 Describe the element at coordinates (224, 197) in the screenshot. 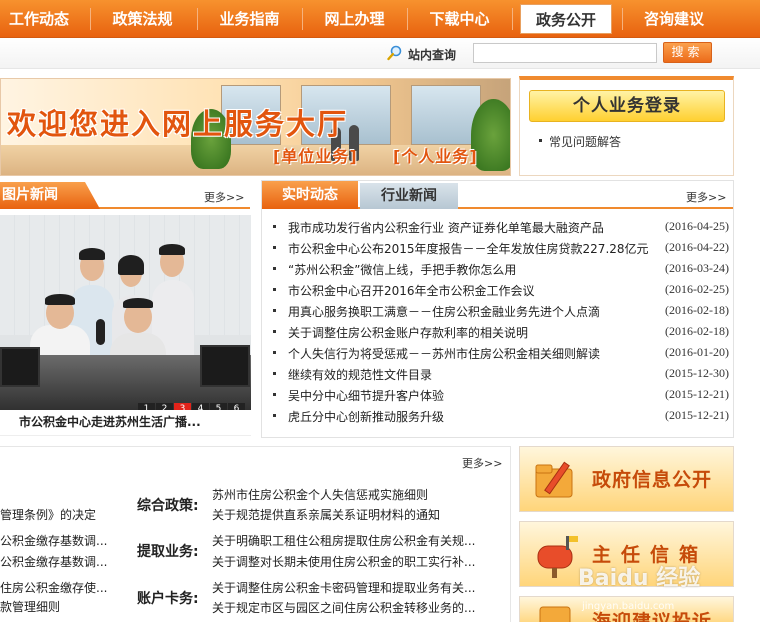

I see `photo-news-more-link: 更多>>` at that location.